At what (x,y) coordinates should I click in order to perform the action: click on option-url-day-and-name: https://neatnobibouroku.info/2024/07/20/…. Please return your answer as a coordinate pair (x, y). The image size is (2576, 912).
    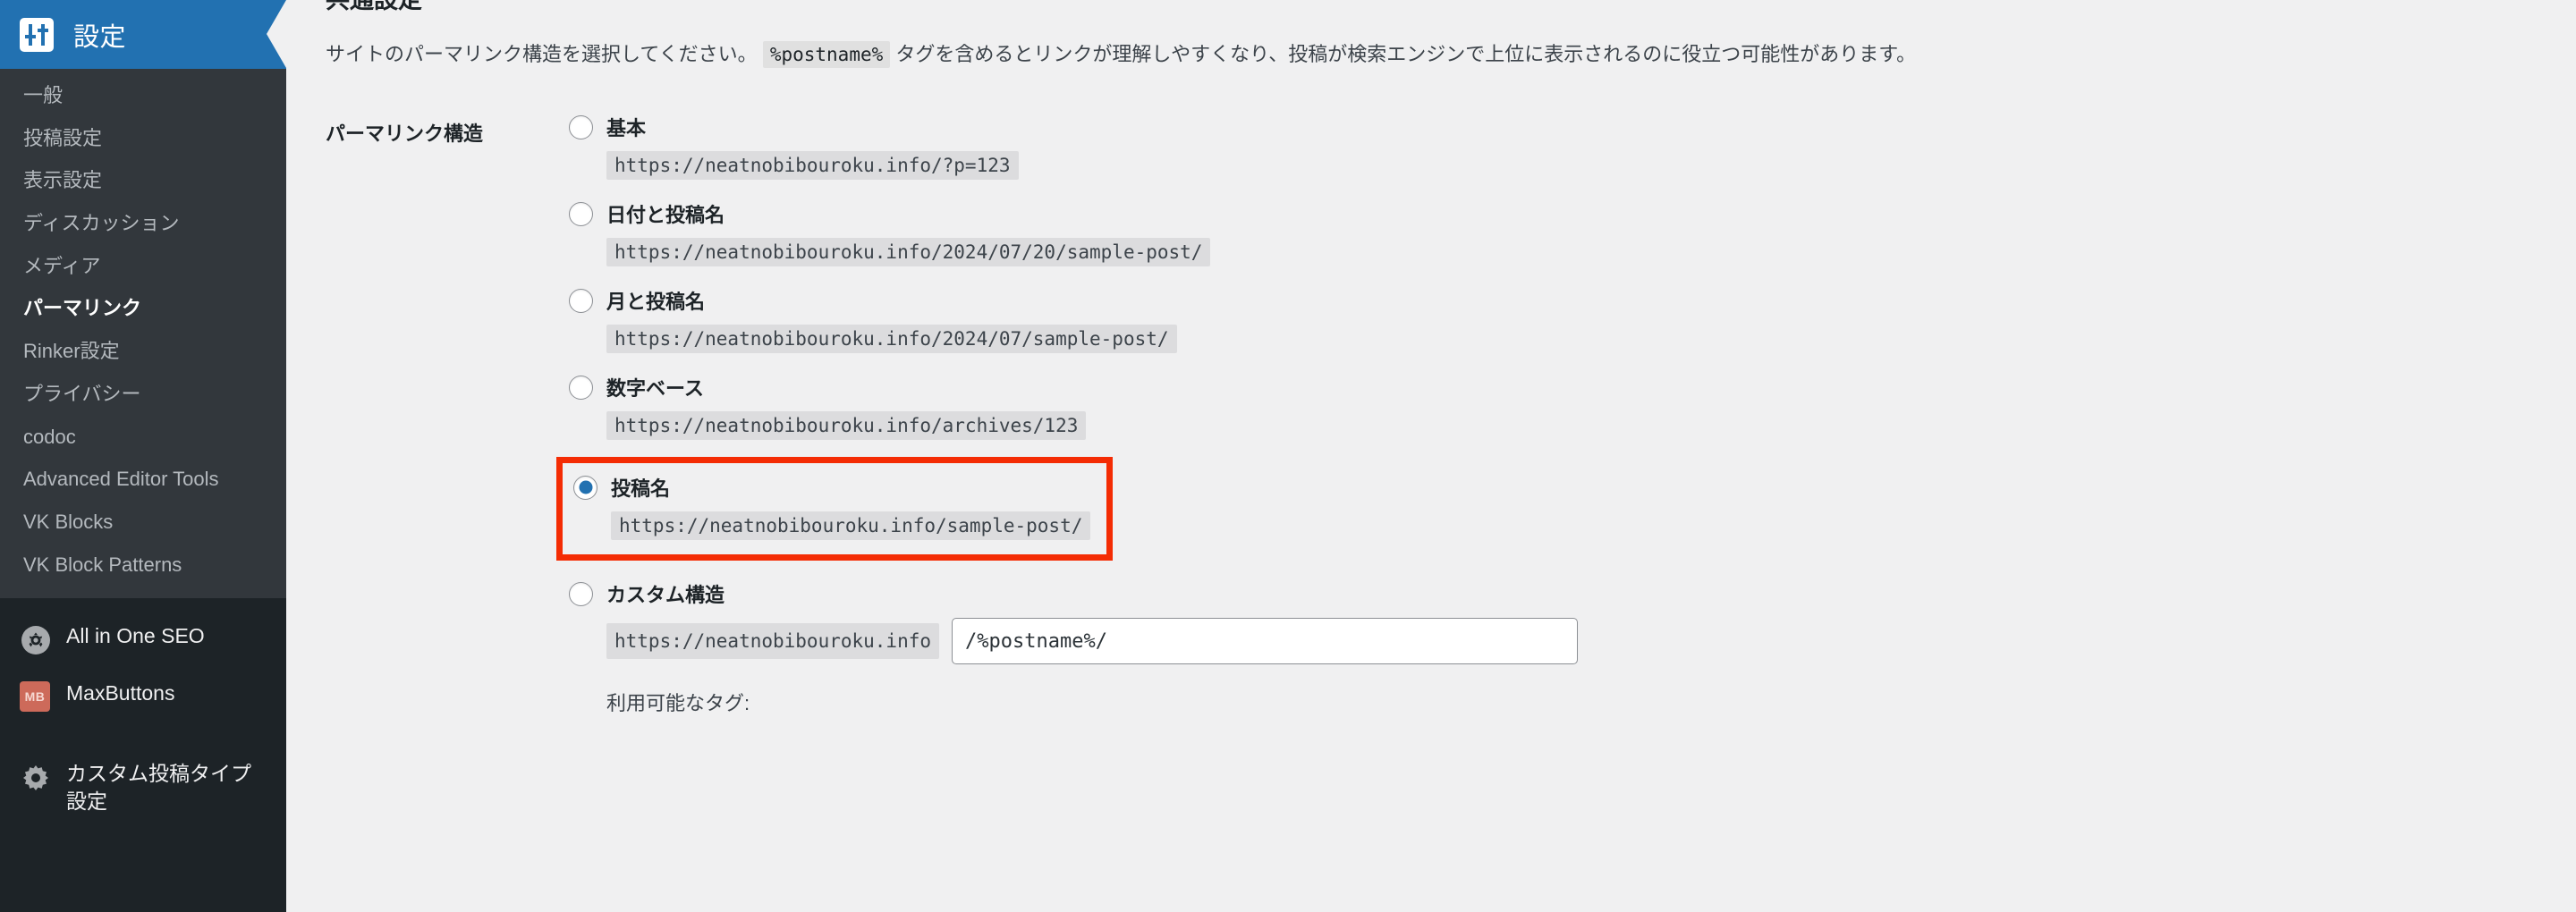
    Looking at the image, I should click on (908, 253).